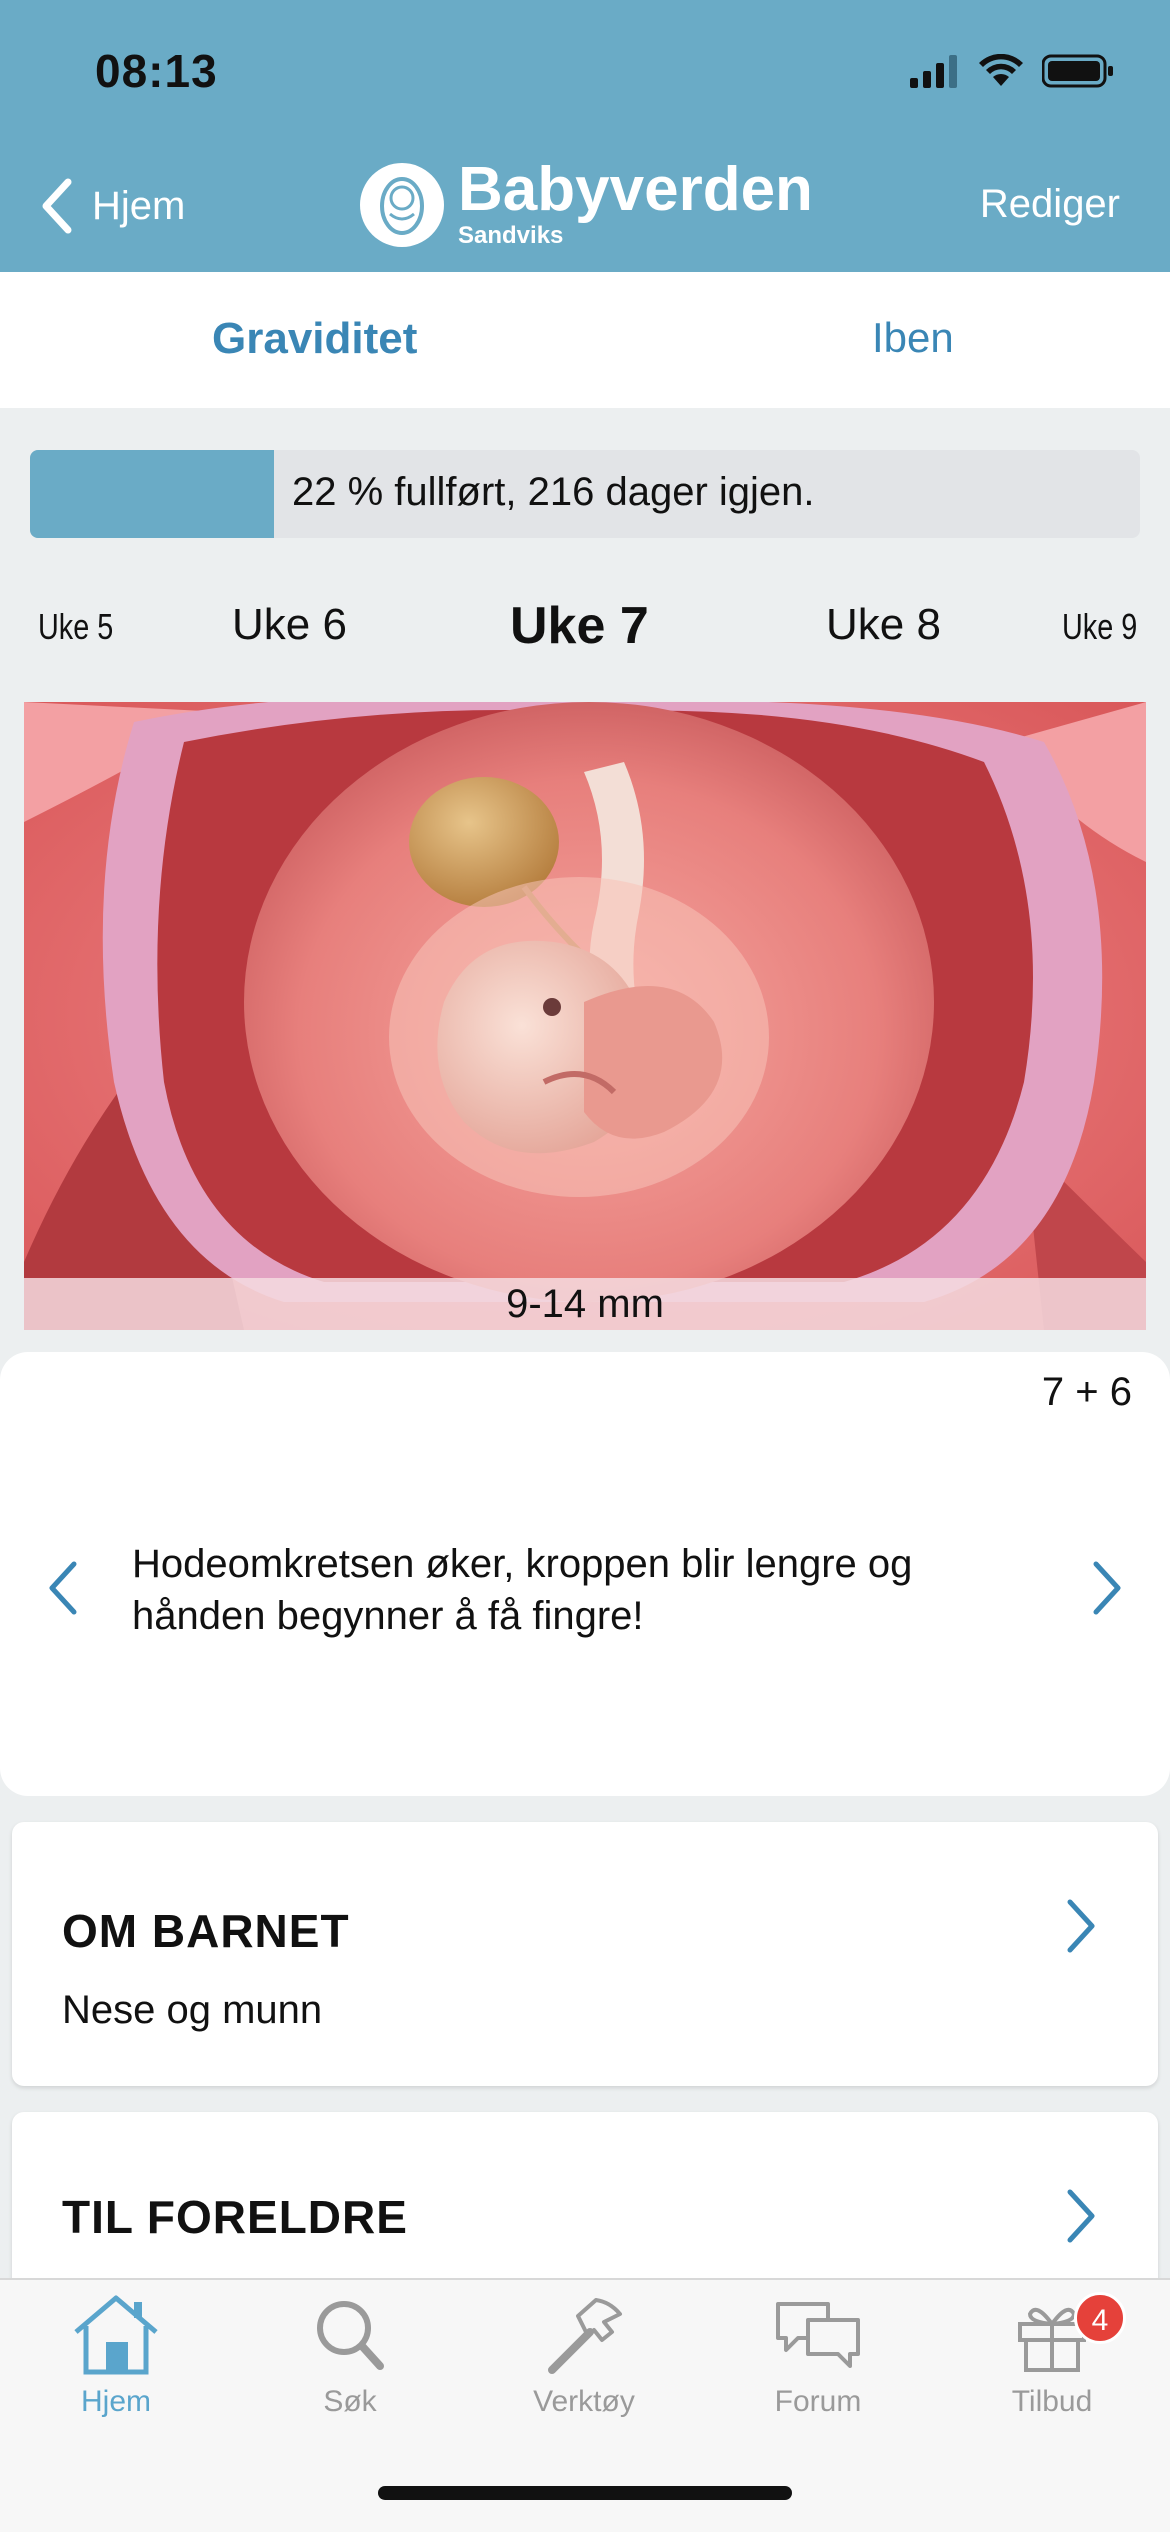  I want to click on tabbar-item-tilbud: 4 Tilbud, so click(1052, 2355).